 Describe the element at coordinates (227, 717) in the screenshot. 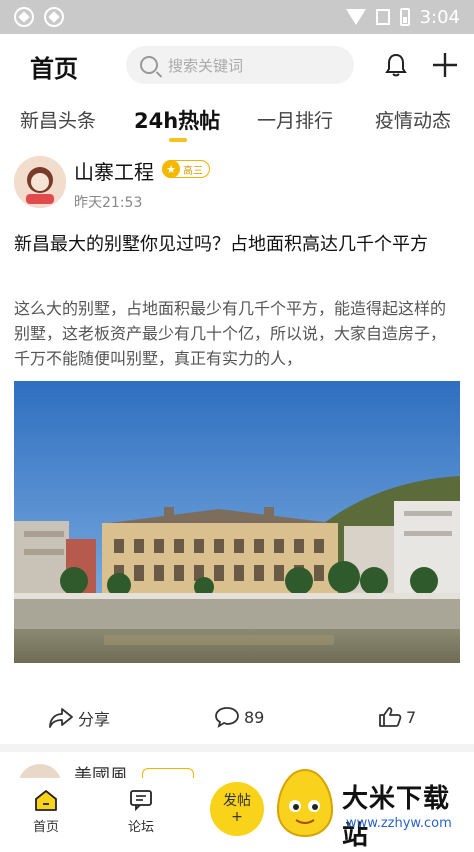

I see `comment-icon` at that location.